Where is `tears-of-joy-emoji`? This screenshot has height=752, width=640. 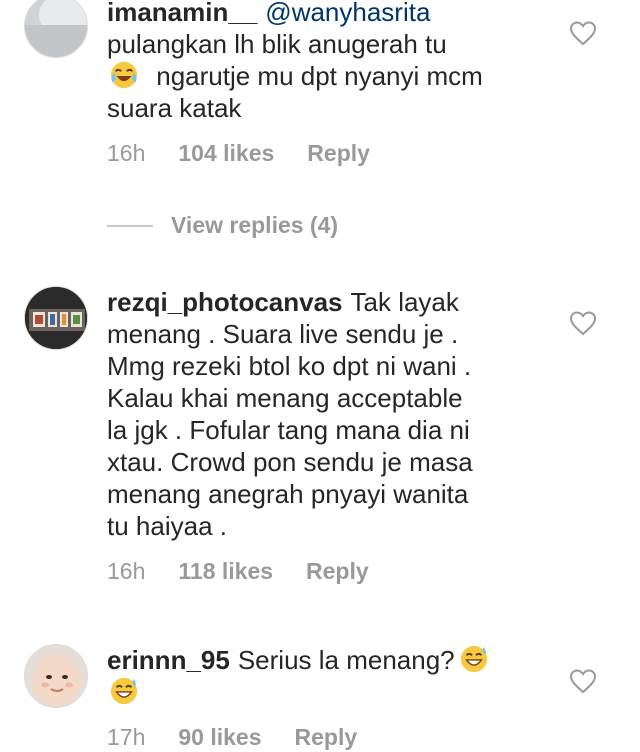
tears-of-joy-emoji is located at coordinates (124, 75).